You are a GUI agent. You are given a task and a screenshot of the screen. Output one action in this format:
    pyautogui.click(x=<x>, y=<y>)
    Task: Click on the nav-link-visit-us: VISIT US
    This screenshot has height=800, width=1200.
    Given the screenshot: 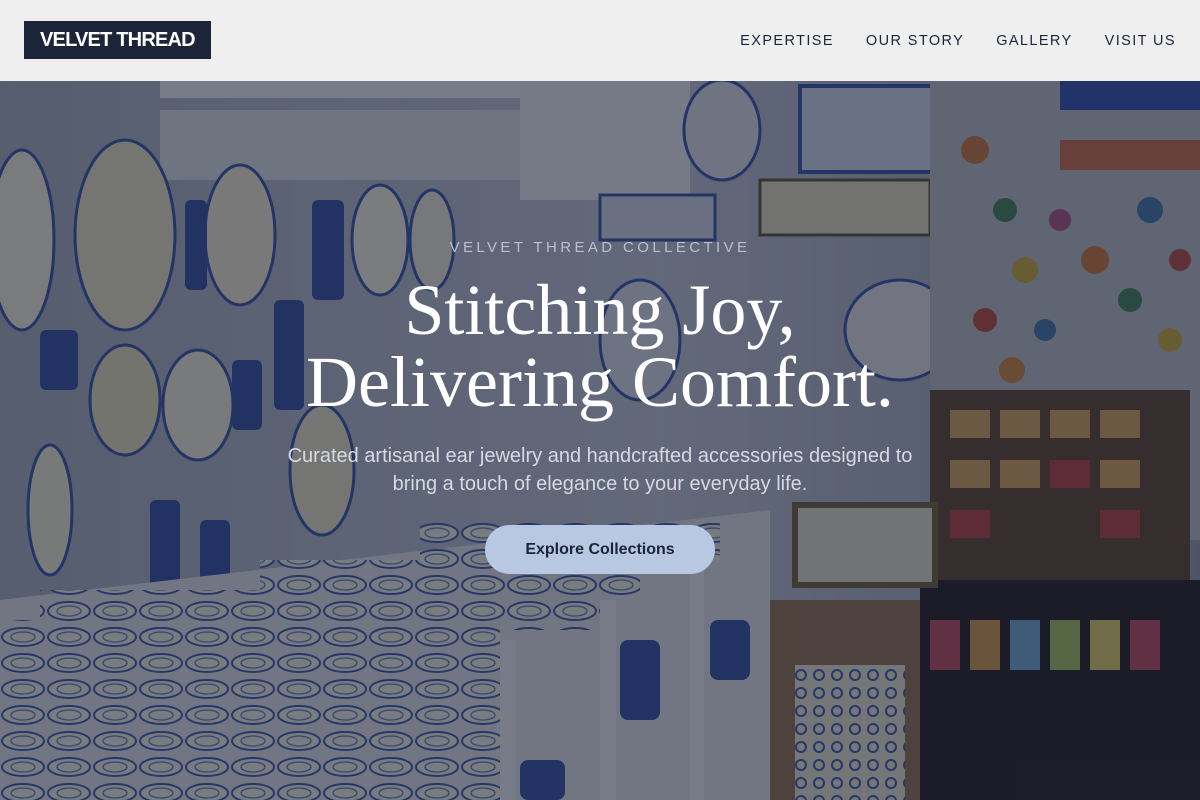 What is the action you would take?
    pyautogui.click(x=1140, y=41)
    